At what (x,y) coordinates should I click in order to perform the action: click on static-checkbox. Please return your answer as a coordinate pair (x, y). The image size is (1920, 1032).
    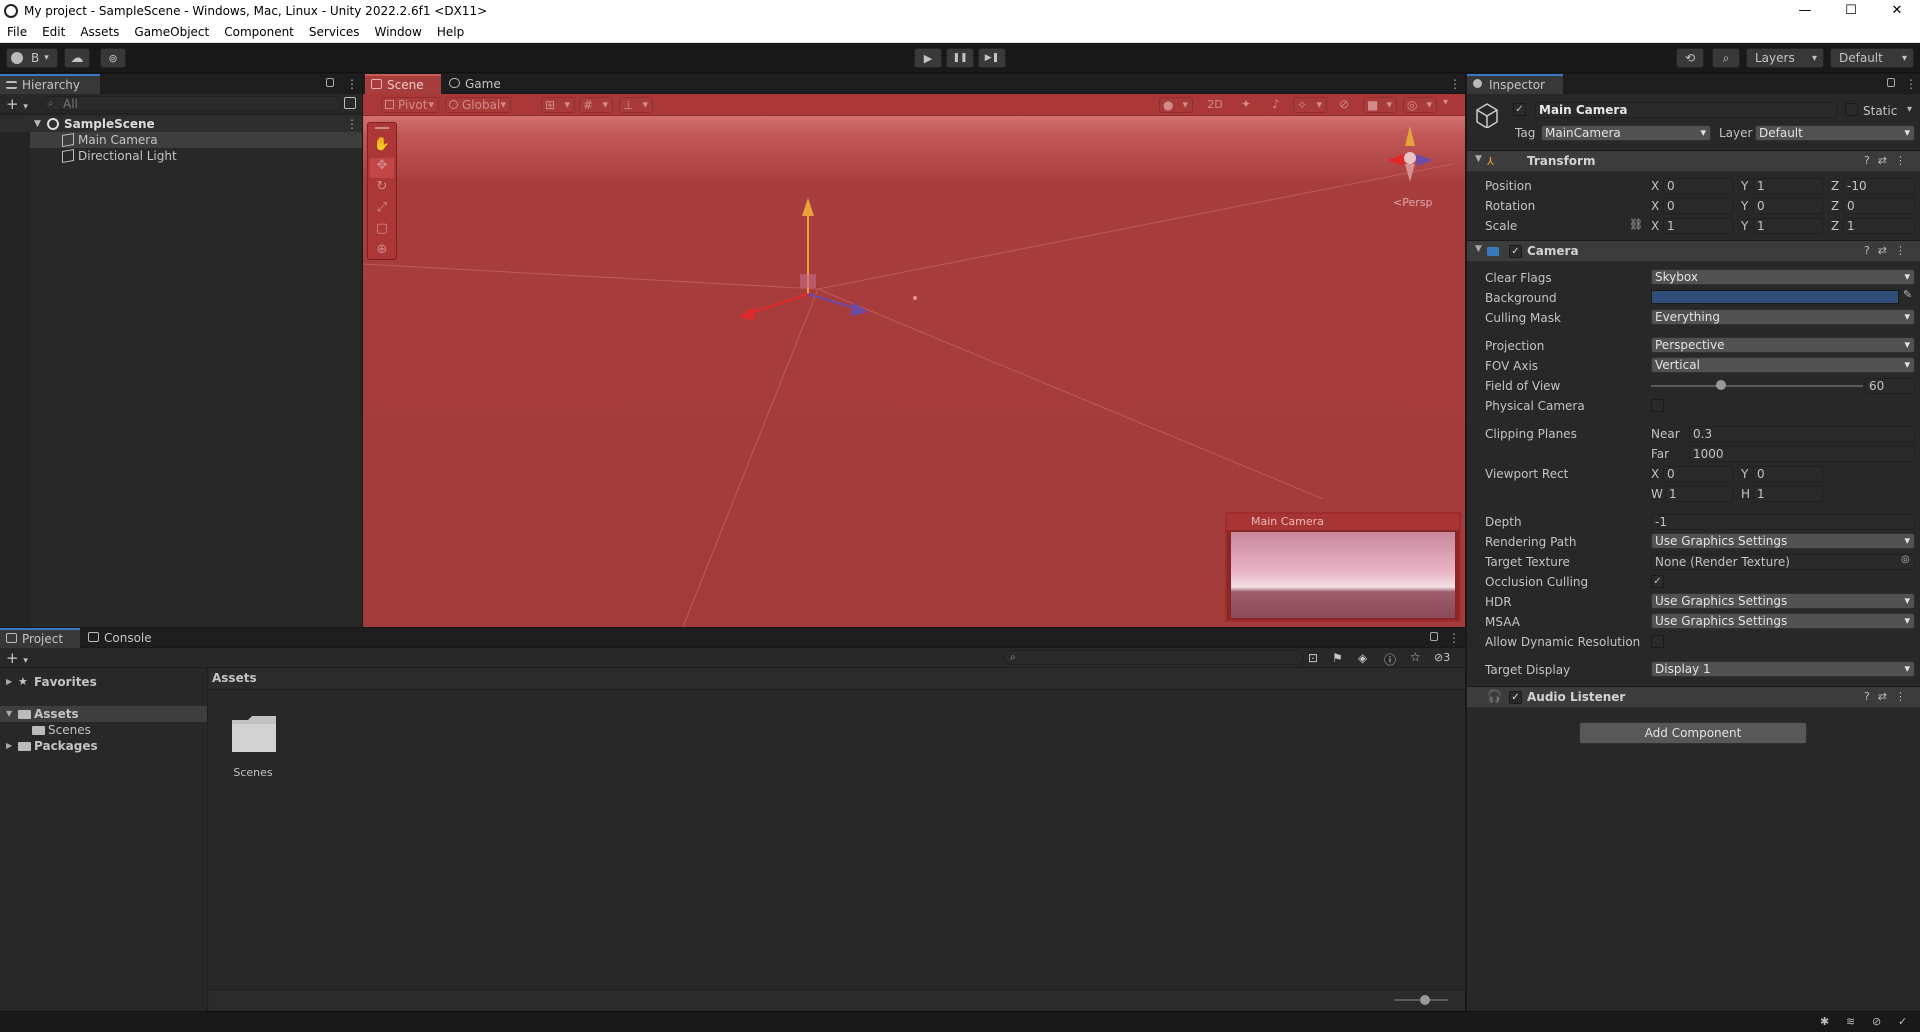
    Looking at the image, I should click on (1851, 109).